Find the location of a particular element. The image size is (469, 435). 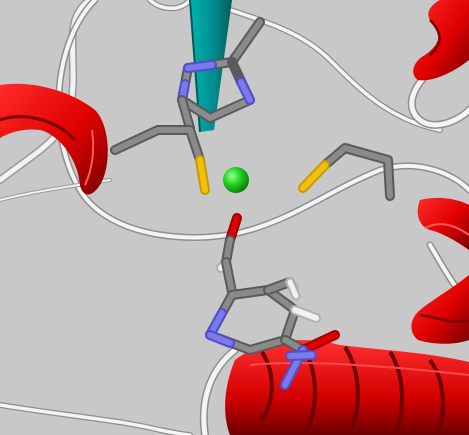

green-metal-ion is located at coordinates (236, 180).